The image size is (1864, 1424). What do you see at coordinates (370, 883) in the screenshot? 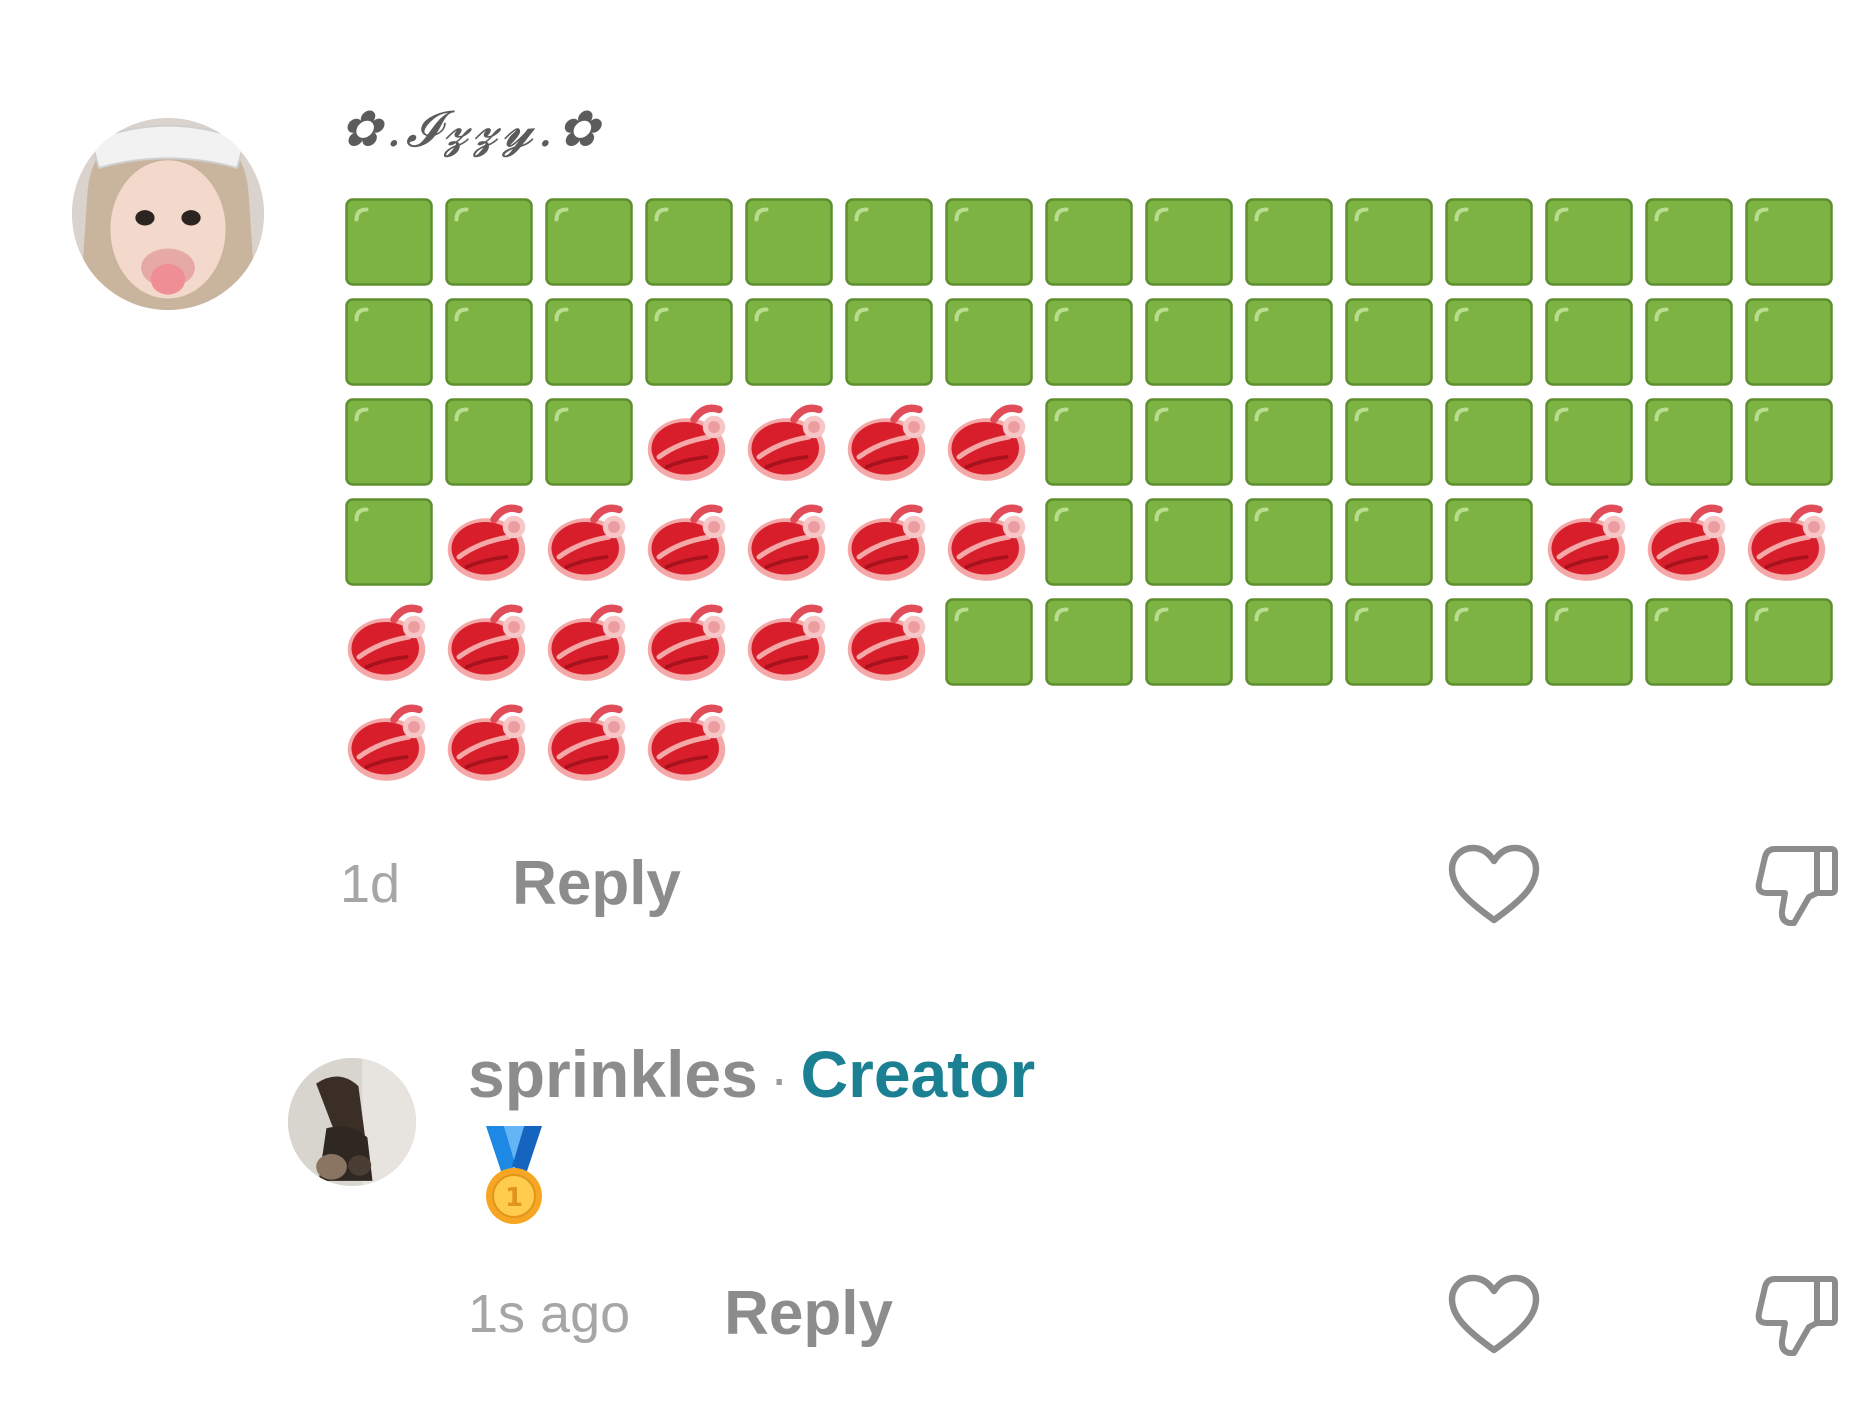
I see `comment-timestamp: 1d` at bounding box center [370, 883].